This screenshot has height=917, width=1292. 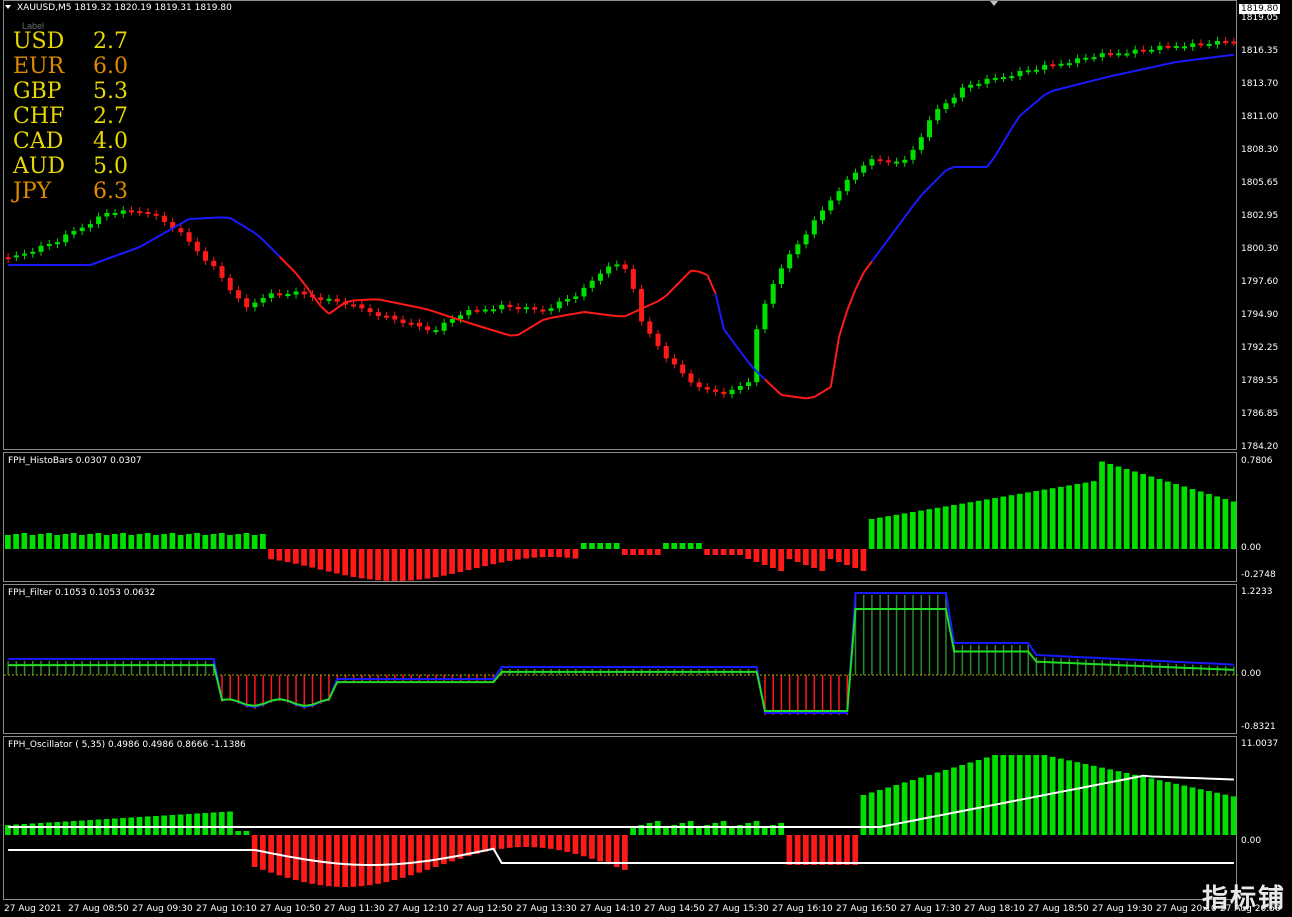 I want to click on strength-row-chf: CHF 2.7, so click(x=70, y=116).